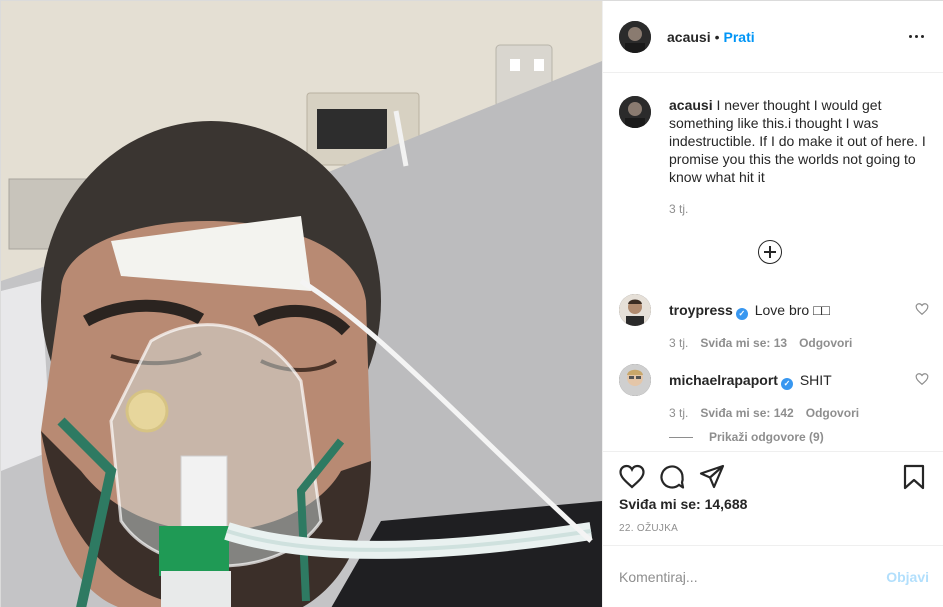  Describe the element at coordinates (799, 413) in the screenshot. I see `comment-meta: 3 tj. Sviđa mi se: 142 Odgovori` at that location.